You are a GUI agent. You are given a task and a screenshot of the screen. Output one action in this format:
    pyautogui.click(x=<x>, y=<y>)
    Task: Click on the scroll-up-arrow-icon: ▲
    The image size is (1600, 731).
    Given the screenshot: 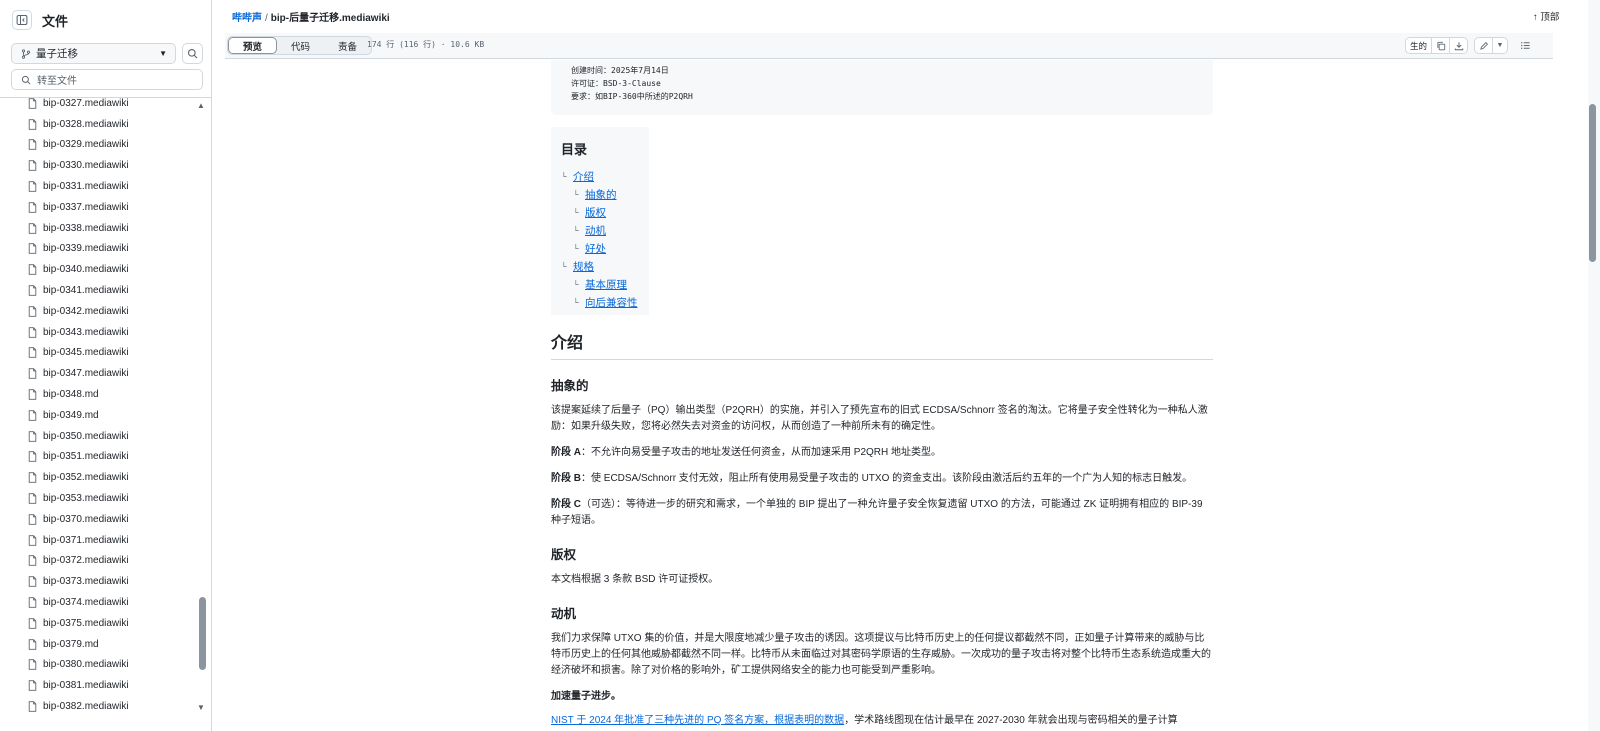 What is the action you would take?
    pyautogui.click(x=201, y=105)
    